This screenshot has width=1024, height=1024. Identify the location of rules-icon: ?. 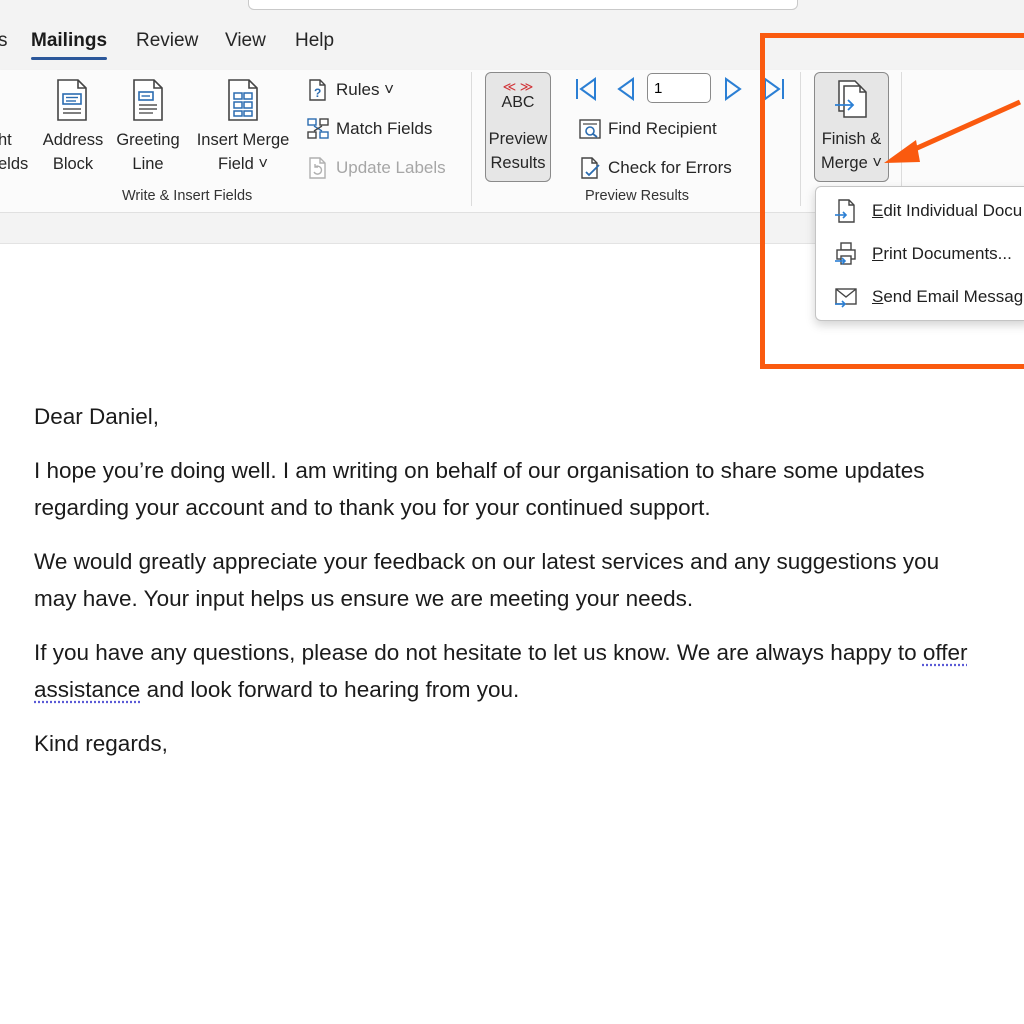
(317, 90).